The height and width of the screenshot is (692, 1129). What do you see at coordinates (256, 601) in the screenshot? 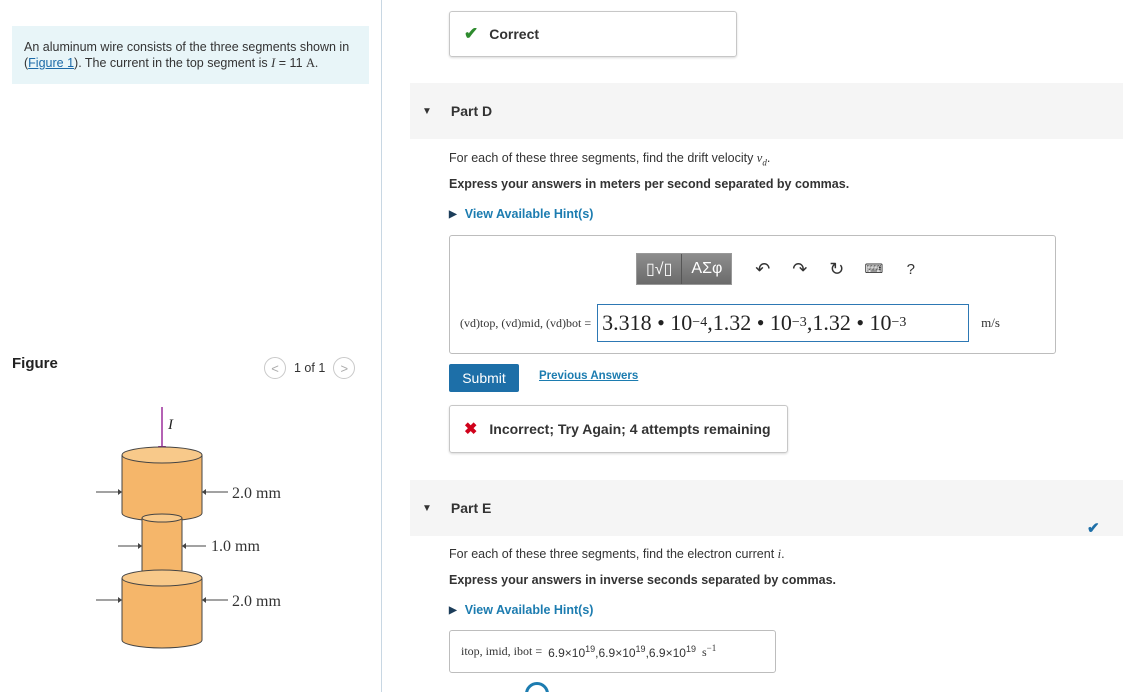
I see `bottom-dimension-label: 2.0 mm` at bounding box center [256, 601].